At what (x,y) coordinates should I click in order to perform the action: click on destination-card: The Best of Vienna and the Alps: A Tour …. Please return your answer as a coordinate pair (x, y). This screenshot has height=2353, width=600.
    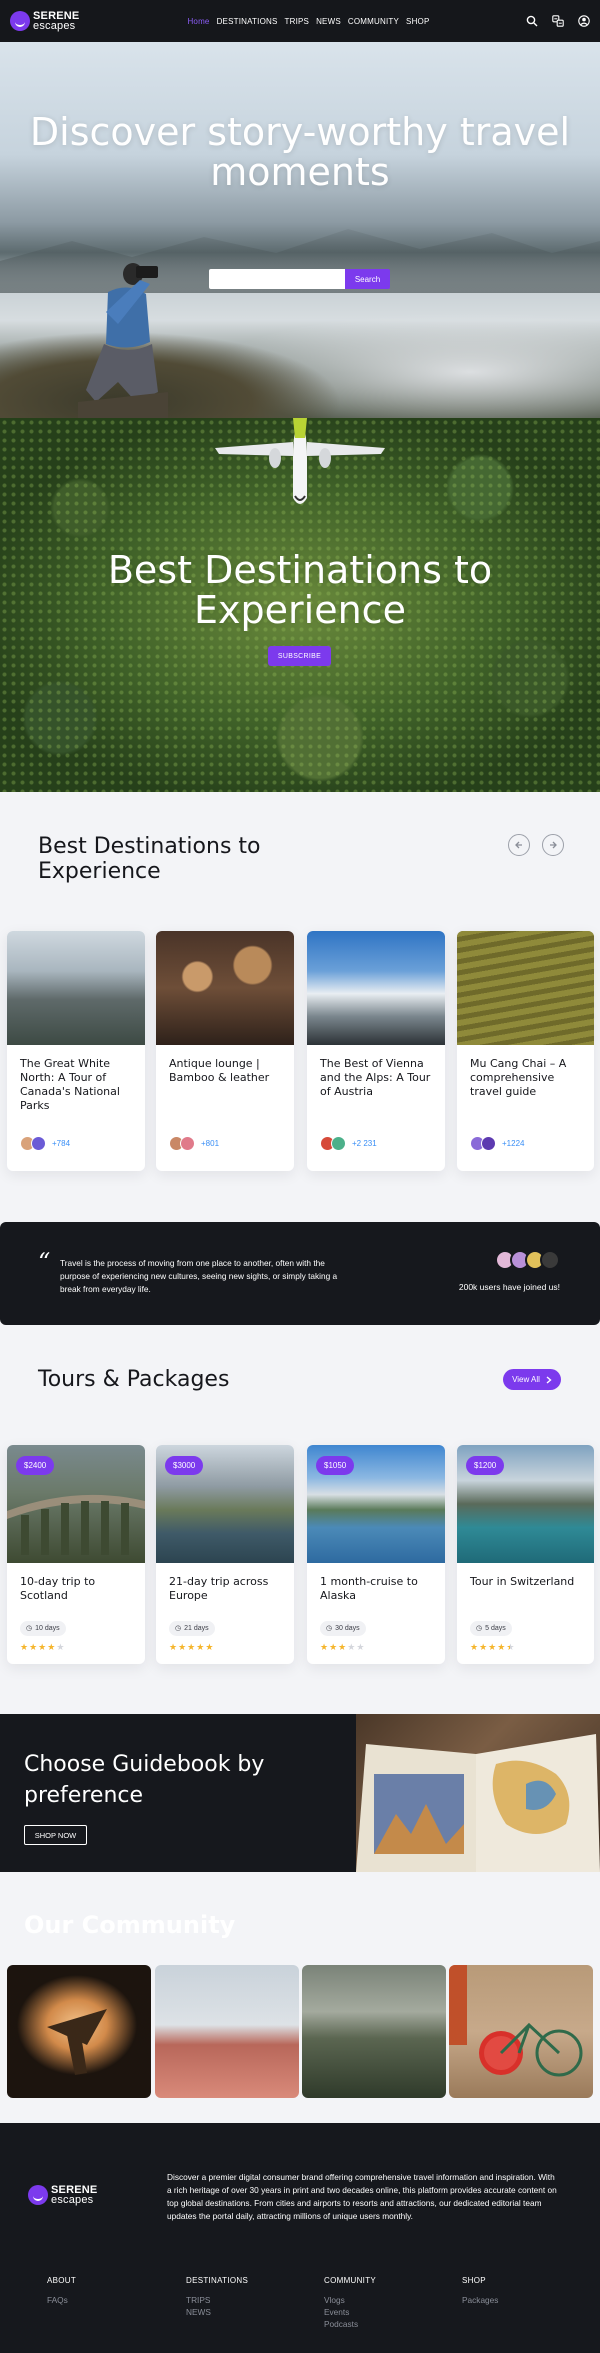
    Looking at the image, I should click on (376, 1051).